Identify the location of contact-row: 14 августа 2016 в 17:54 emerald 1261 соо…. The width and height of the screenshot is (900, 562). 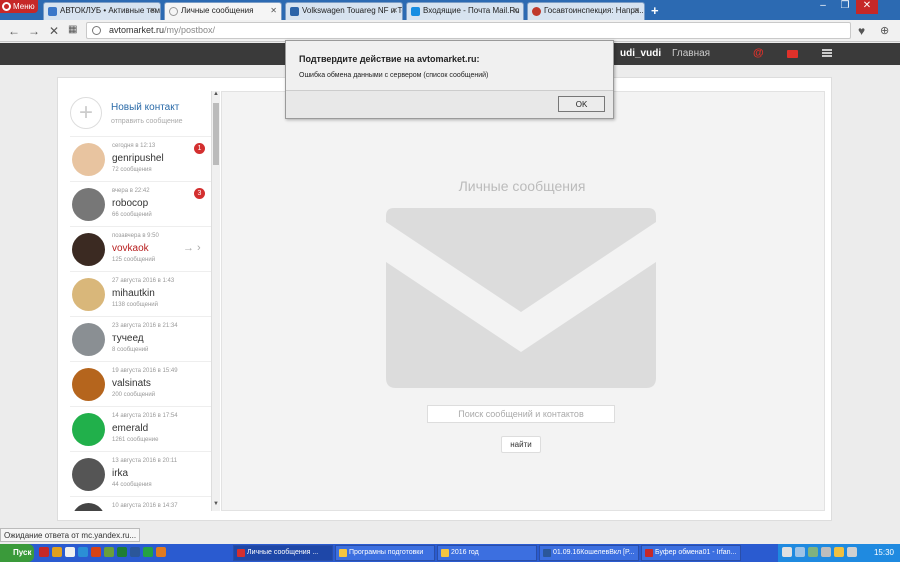
(140, 428).